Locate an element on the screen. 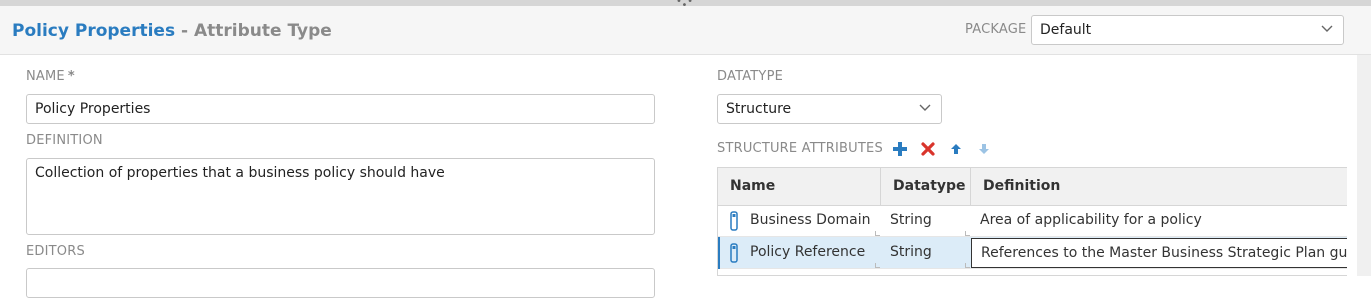 The width and height of the screenshot is (1371, 298). name-input: Policy Properties is located at coordinates (340, 109).